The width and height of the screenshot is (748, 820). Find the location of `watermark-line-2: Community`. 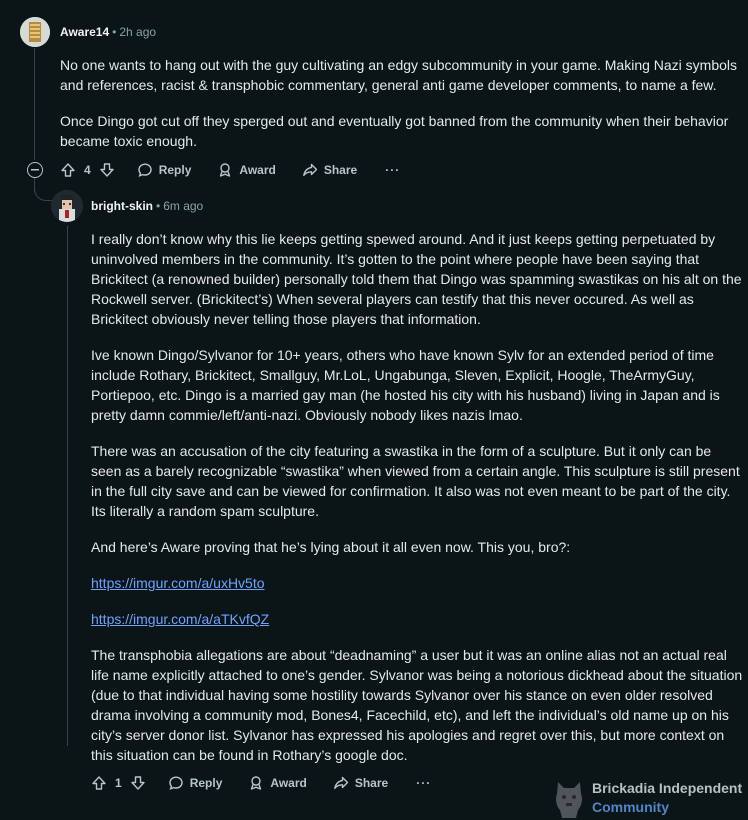

watermark-line-2: Community is located at coordinates (630, 807).